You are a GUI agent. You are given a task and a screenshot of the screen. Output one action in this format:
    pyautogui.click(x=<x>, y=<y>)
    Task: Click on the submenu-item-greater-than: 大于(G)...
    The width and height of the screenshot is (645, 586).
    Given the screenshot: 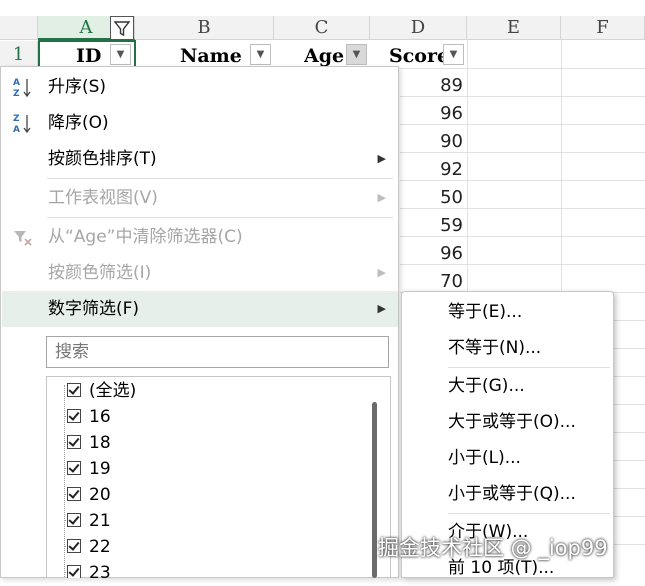 What is the action you would take?
    pyautogui.click(x=486, y=386)
    